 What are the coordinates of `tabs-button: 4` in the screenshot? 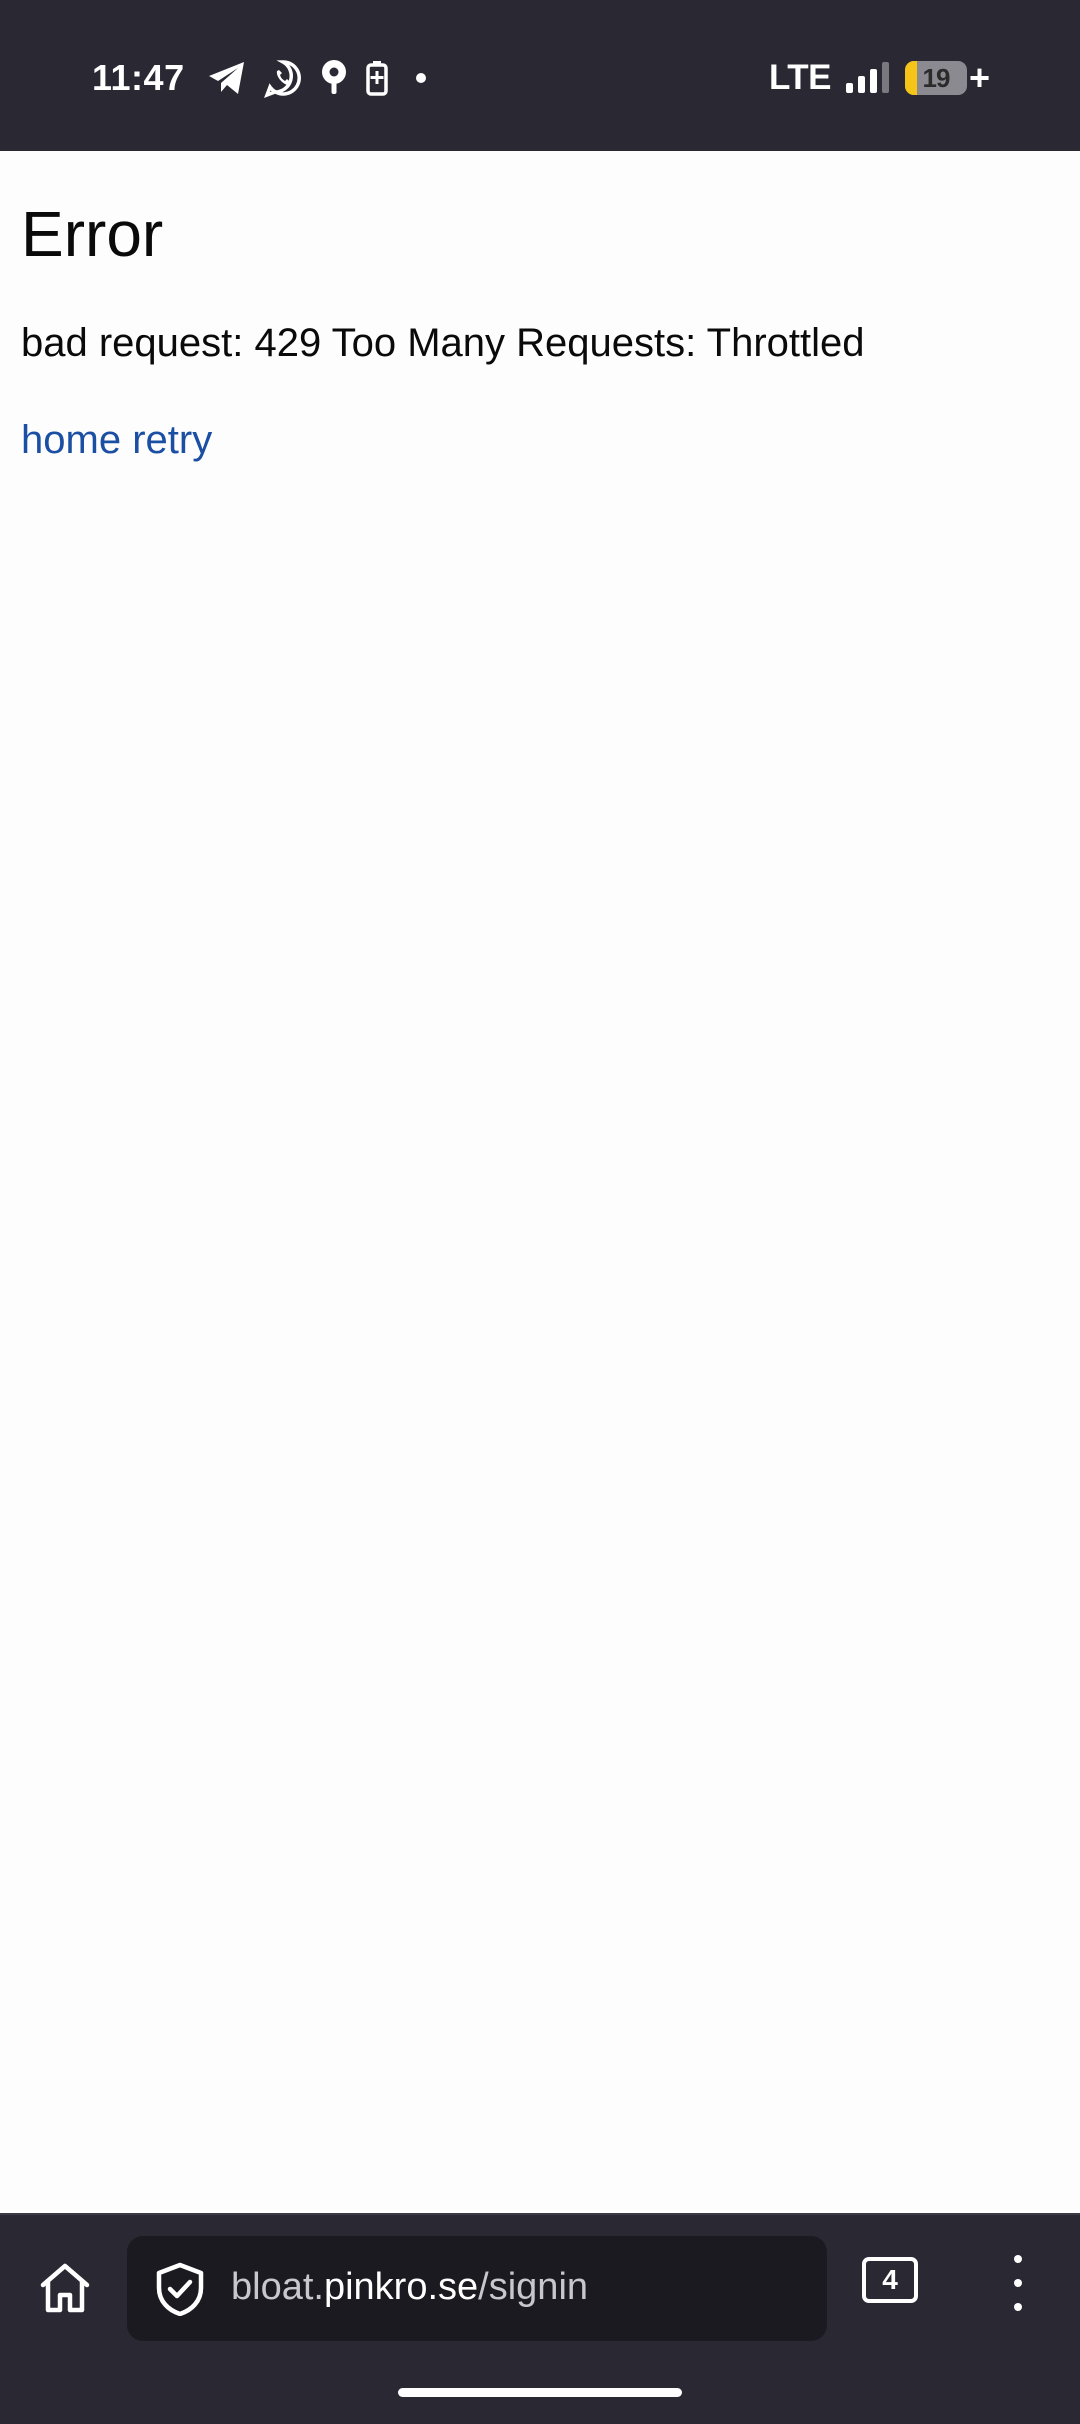 It's located at (890, 2280).